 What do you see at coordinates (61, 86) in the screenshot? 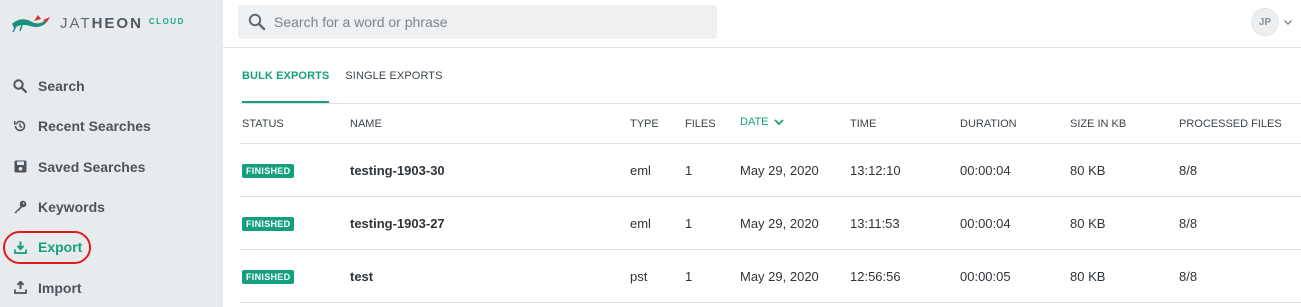
I see `sidebar-item-label: Search` at bounding box center [61, 86].